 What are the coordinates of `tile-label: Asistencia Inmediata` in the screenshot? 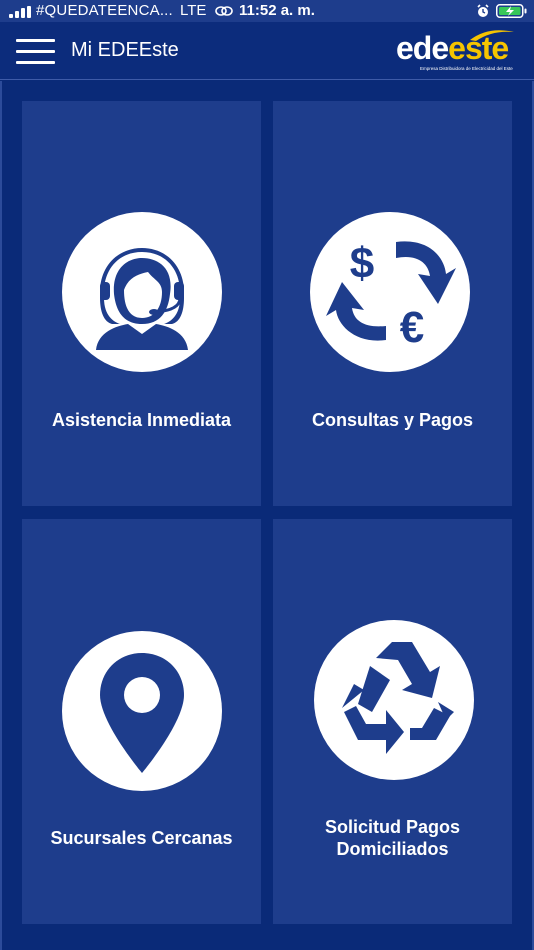 It's located at (141, 420).